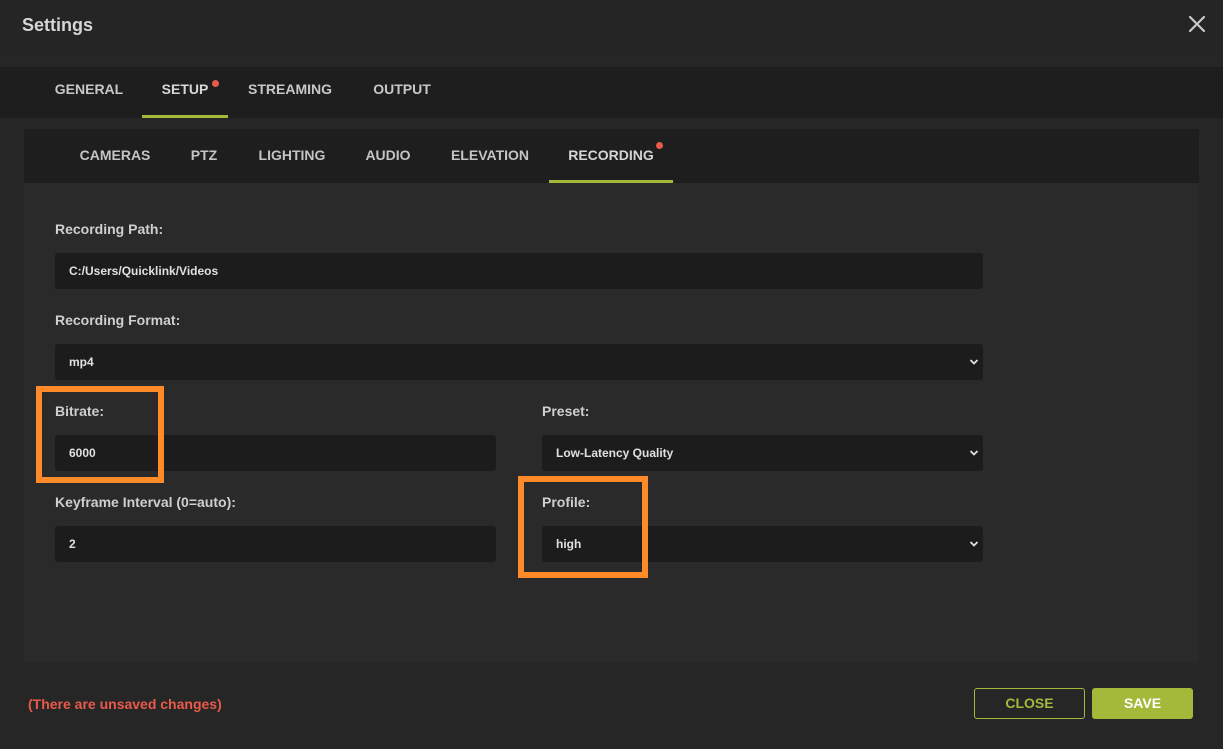 The width and height of the screenshot is (1223, 749). Describe the element at coordinates (81, 362) in the screenshot. I see `recording-format-value: mp4` at that location.